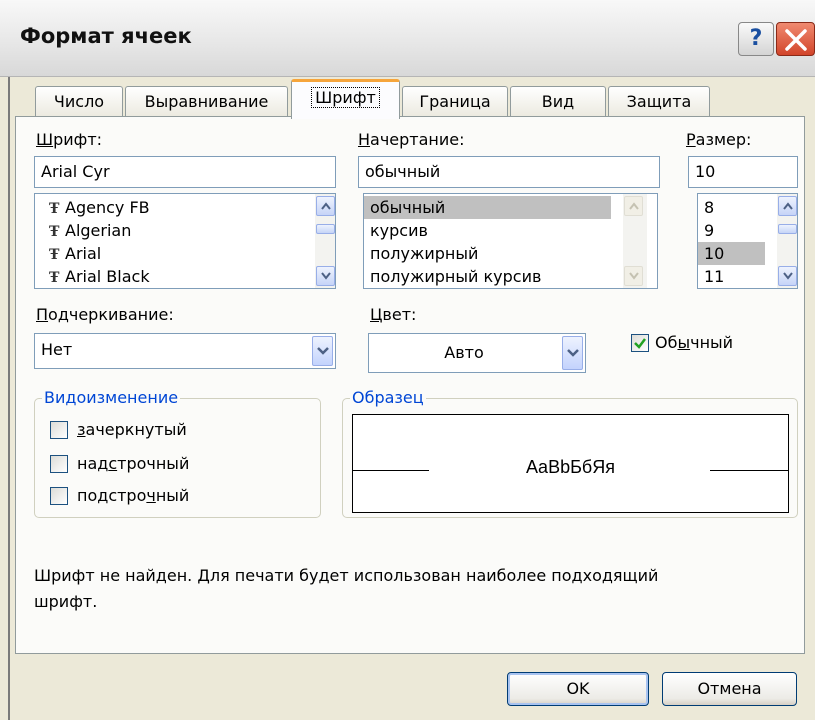  Describe the element at coordinates (325, 241) in the screenshot. I see `font-list-scrollbar` at that location.